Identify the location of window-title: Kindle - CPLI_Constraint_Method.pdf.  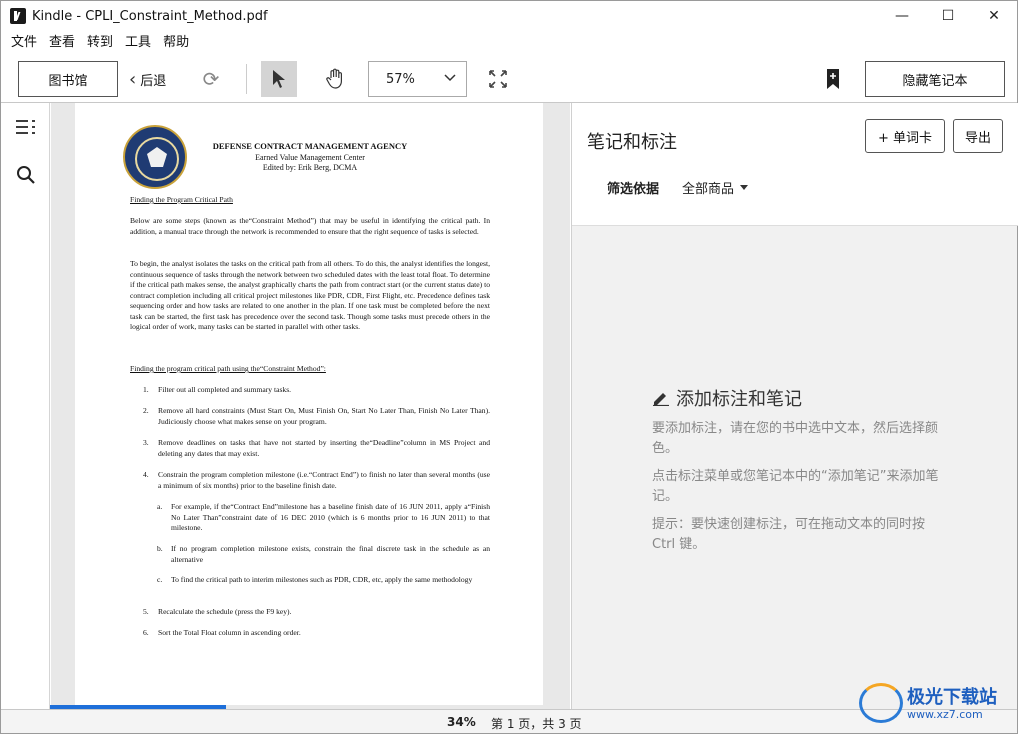
(150, 16).